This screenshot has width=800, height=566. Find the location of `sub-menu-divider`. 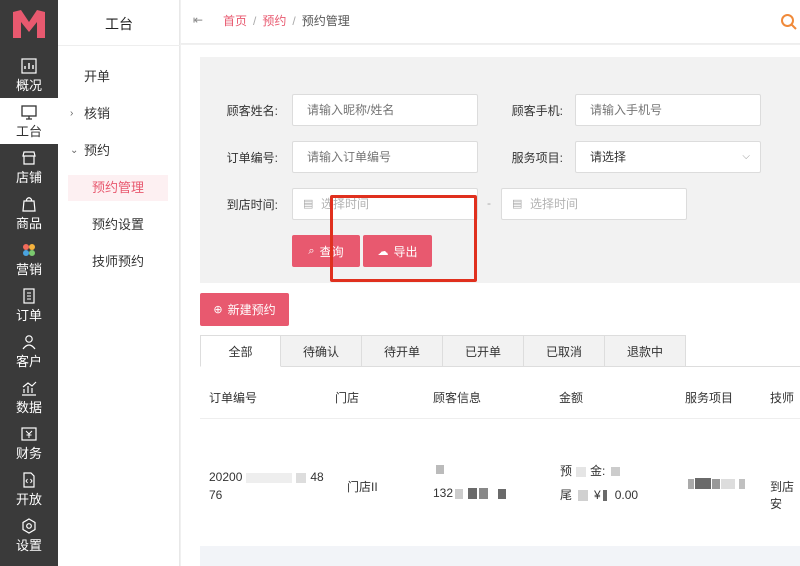

sub-menu-divider is located at coordinates (119, 45).